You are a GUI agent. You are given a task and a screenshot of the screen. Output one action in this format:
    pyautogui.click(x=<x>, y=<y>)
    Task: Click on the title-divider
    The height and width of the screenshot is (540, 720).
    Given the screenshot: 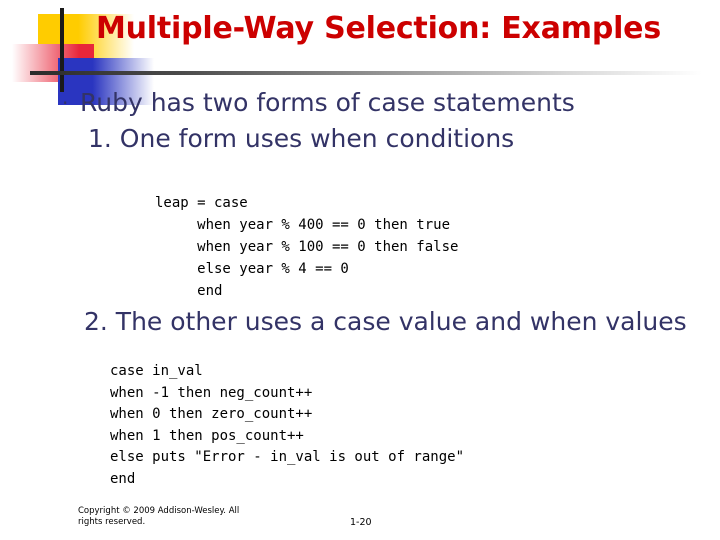 What is the action you would take?
    pyautogui.click(x=366, y=73)
    